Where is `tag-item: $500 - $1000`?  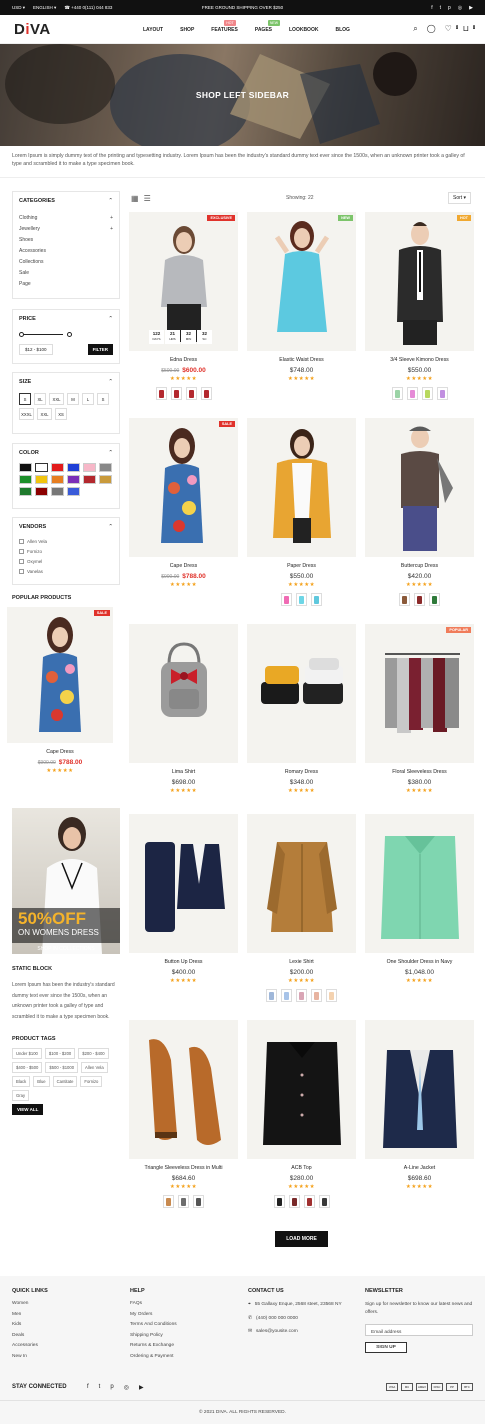
tag-item: $500 - $1000 is located at coordinates (62, 1067).